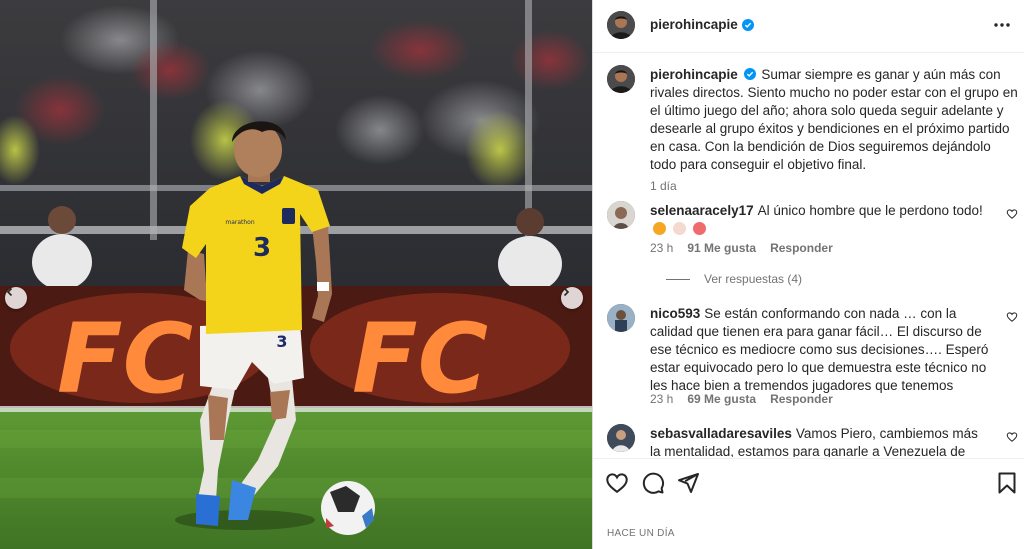 The width and height of the screenshot is (1024, 549). What do you see at coordinates (702, 210) in the screenshot?
I see `comment-username: selenaaracely17` at bounding box center [702, 210].